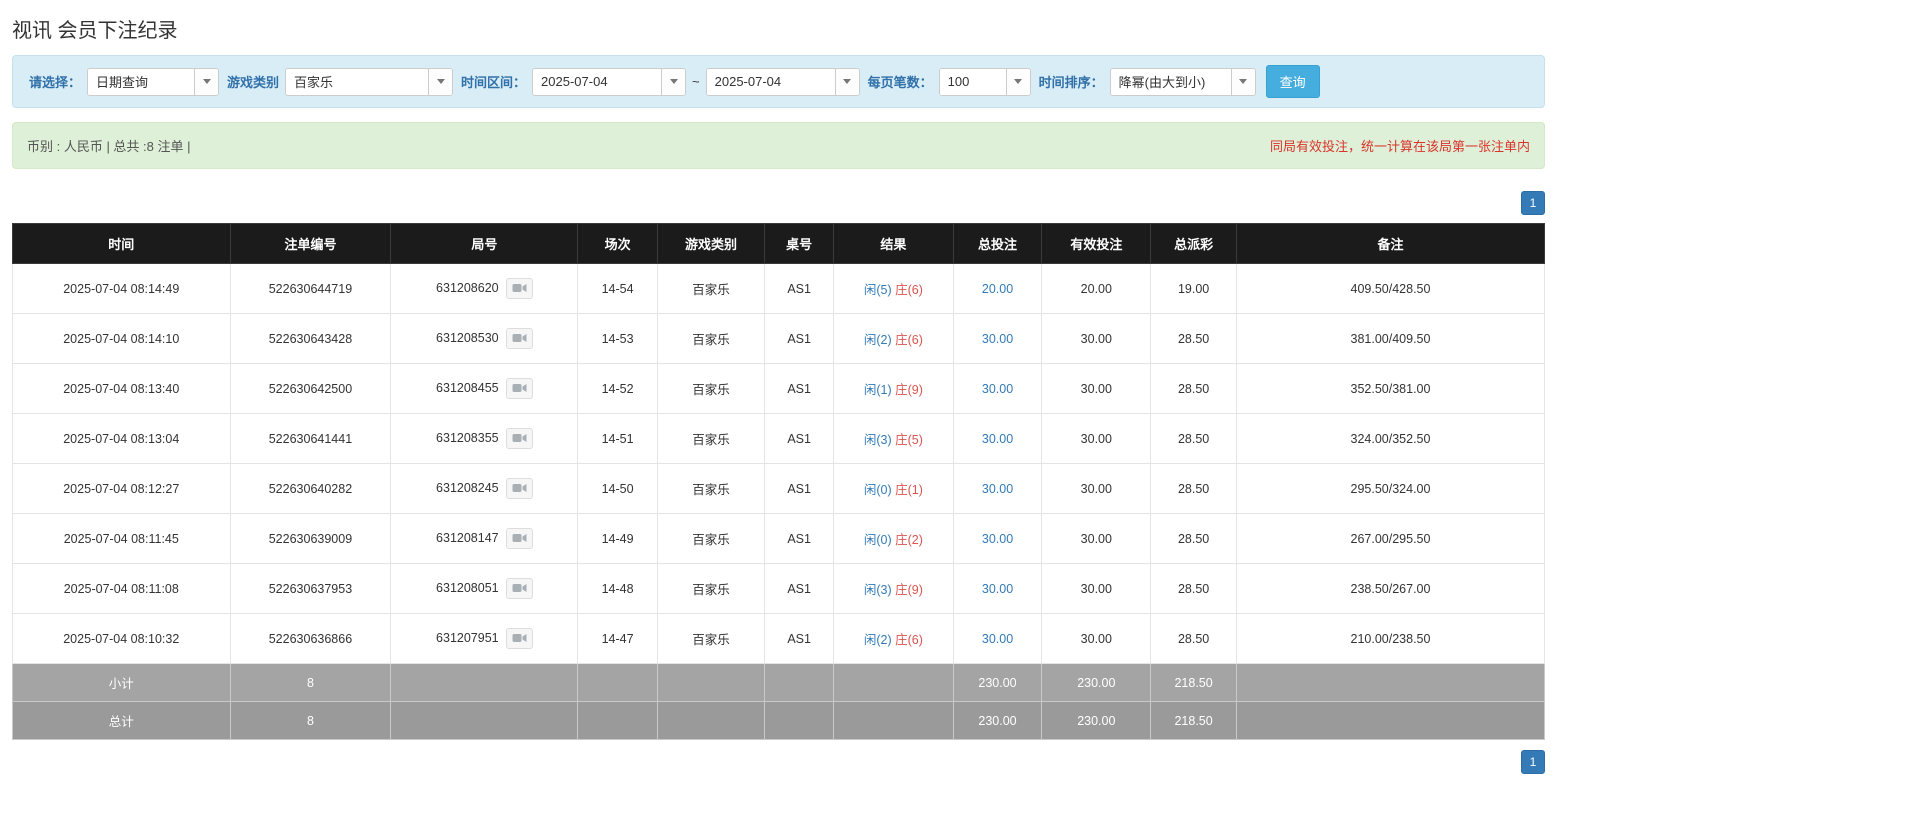 The height and width of the screenshot is (835, 1919). Describe the element at coordinates (893, 388) in the screenshot. I see `cell-result: 闲(1) 庄(9)` at that location.